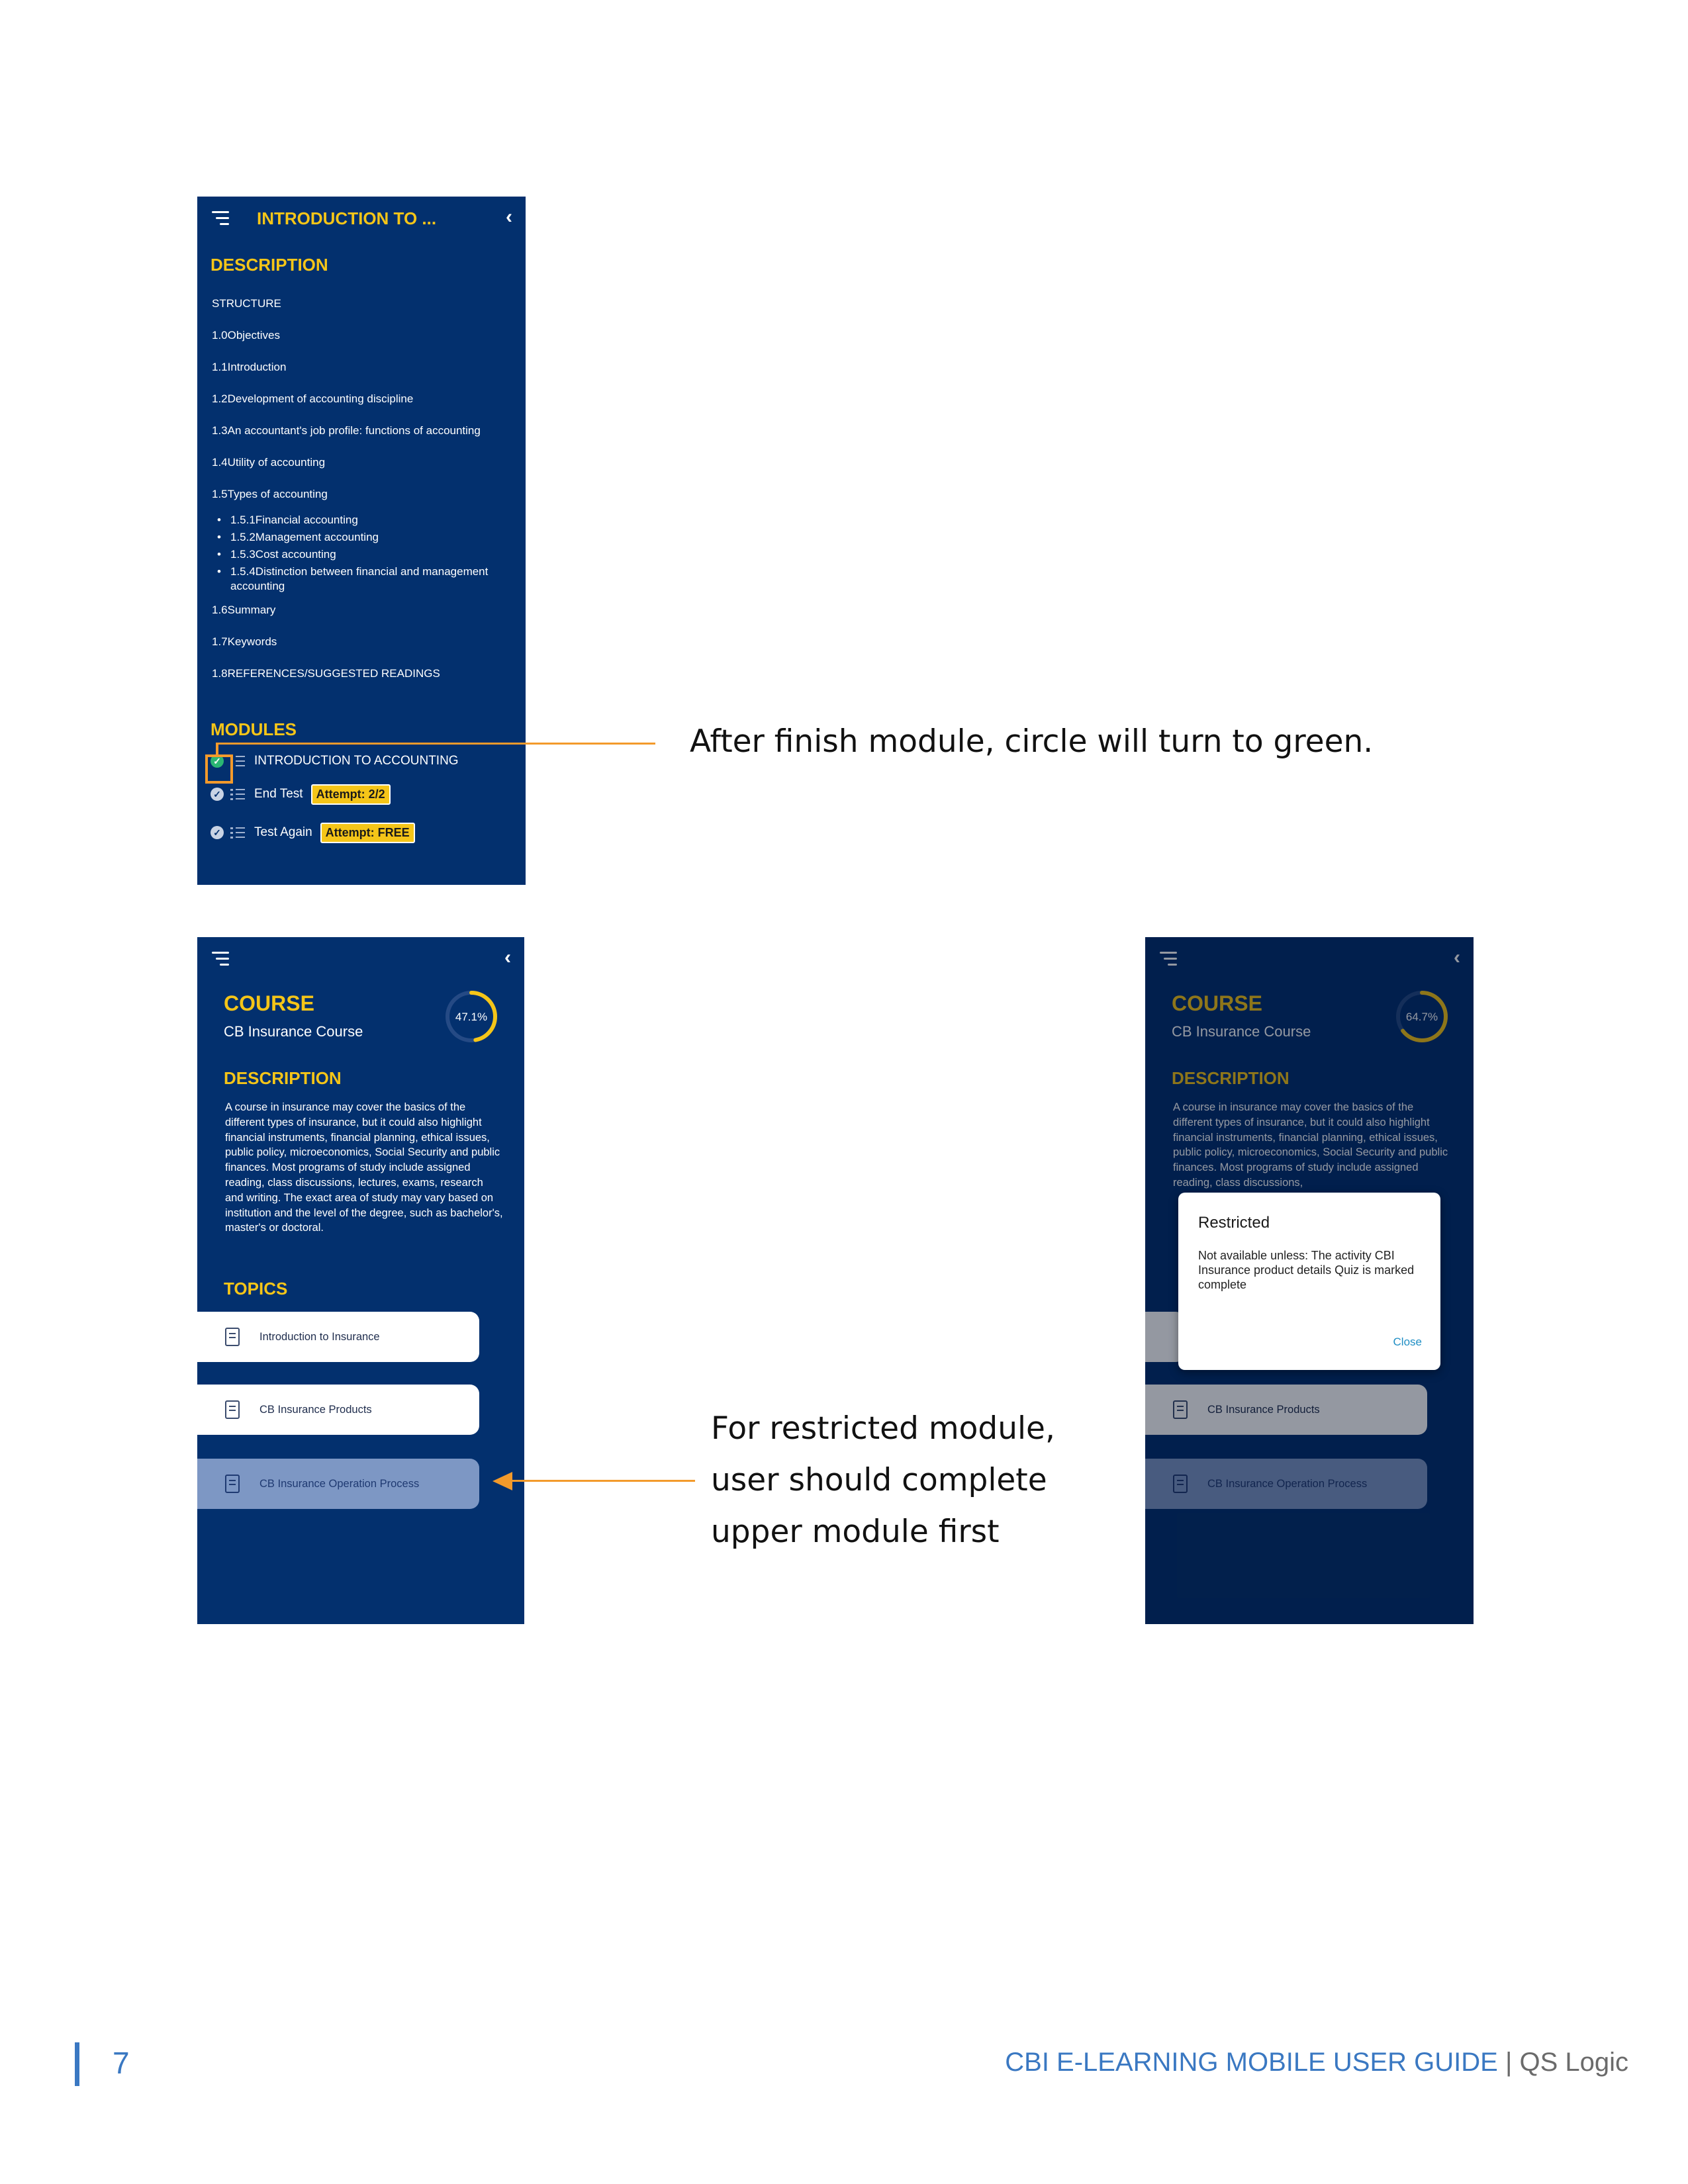  I want to click on module-label: End Test, so click(278, 794).